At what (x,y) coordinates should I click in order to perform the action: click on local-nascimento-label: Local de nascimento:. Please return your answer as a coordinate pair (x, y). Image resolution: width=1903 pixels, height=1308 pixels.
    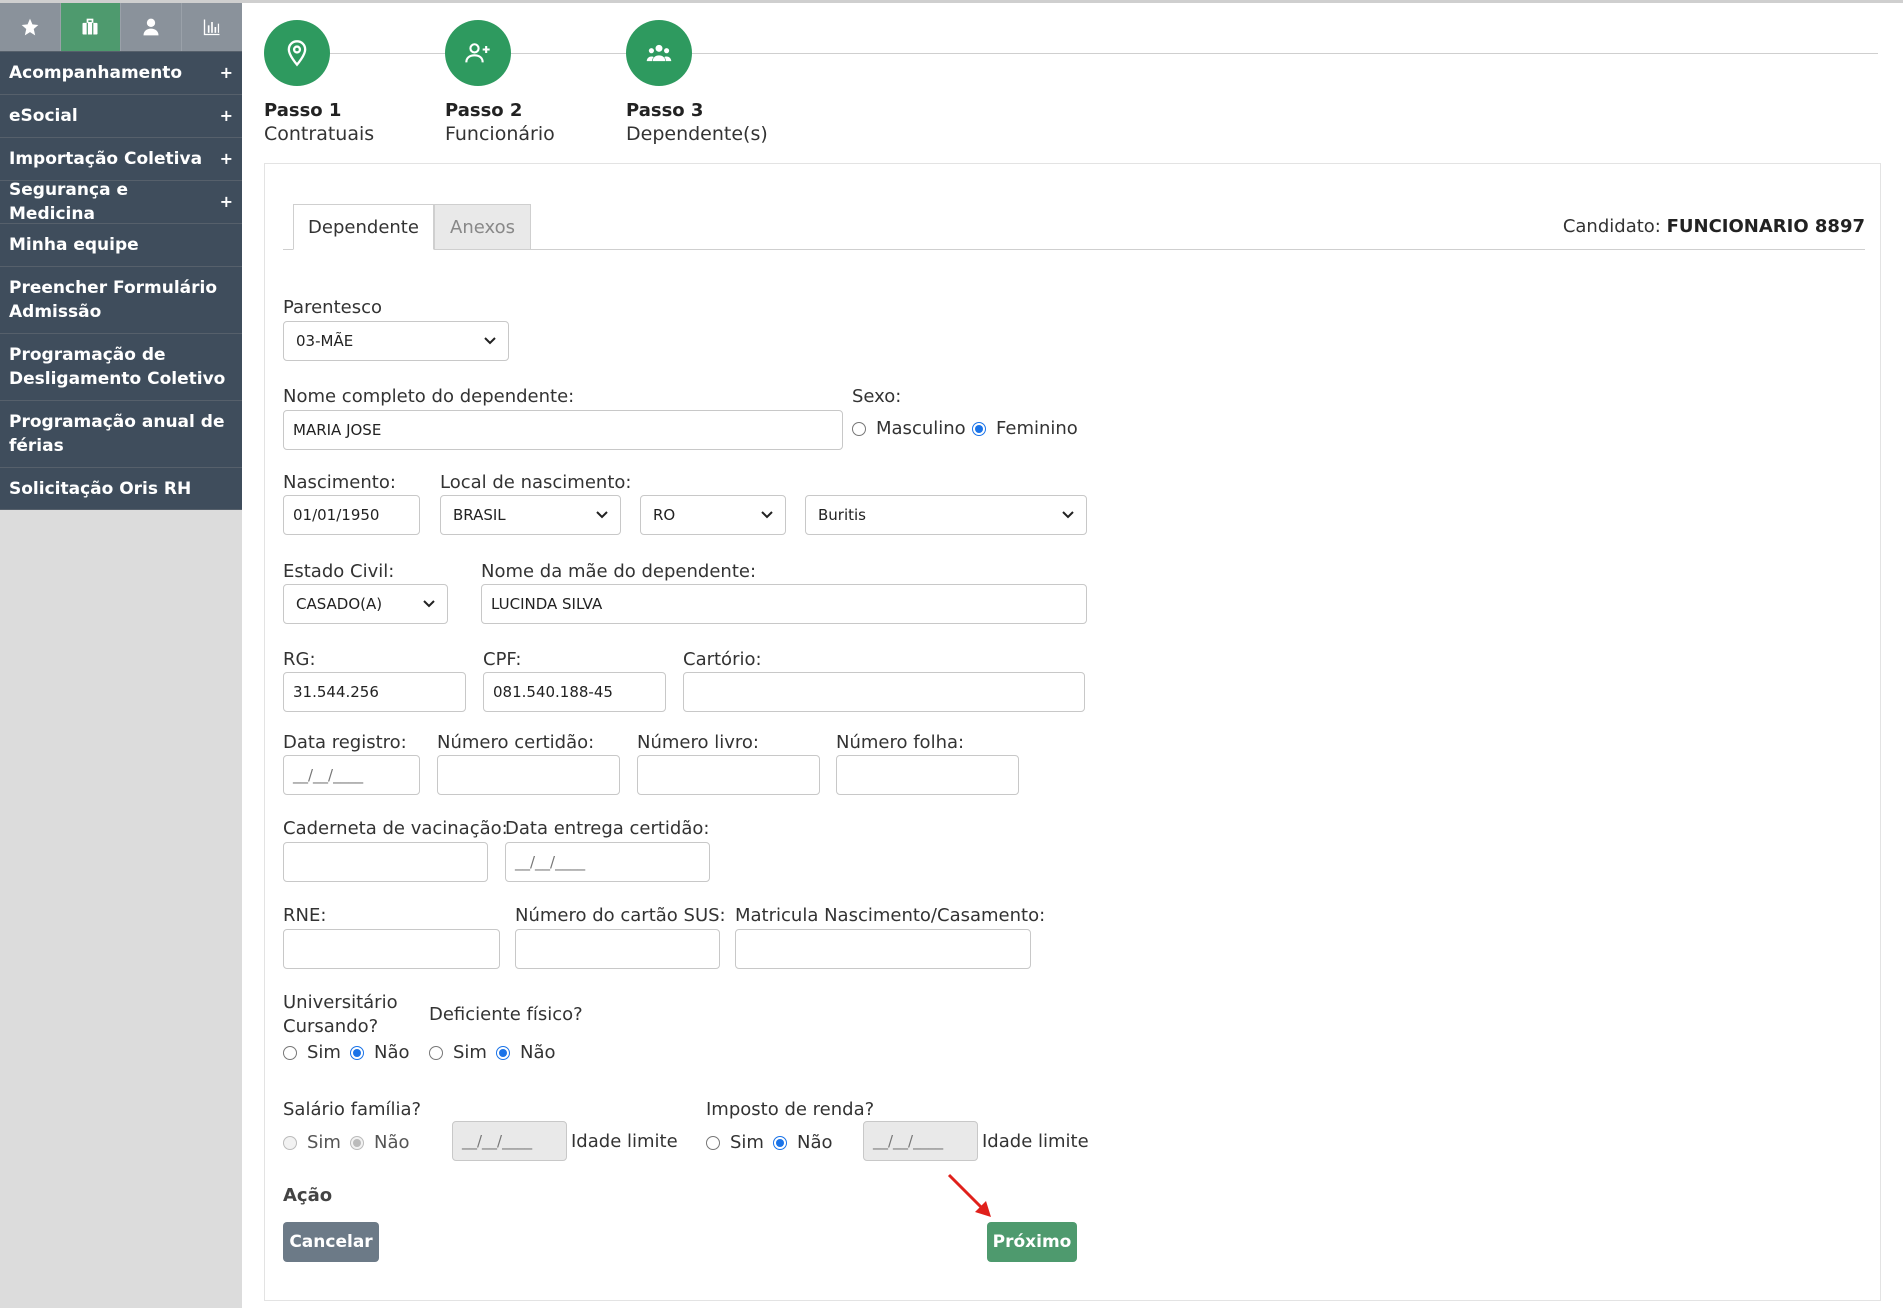
    Looking at the image, I should click on (536, 482).